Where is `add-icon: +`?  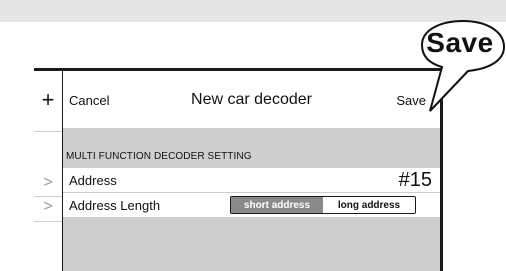
add-icon: + is located at coordinates (48, 100).